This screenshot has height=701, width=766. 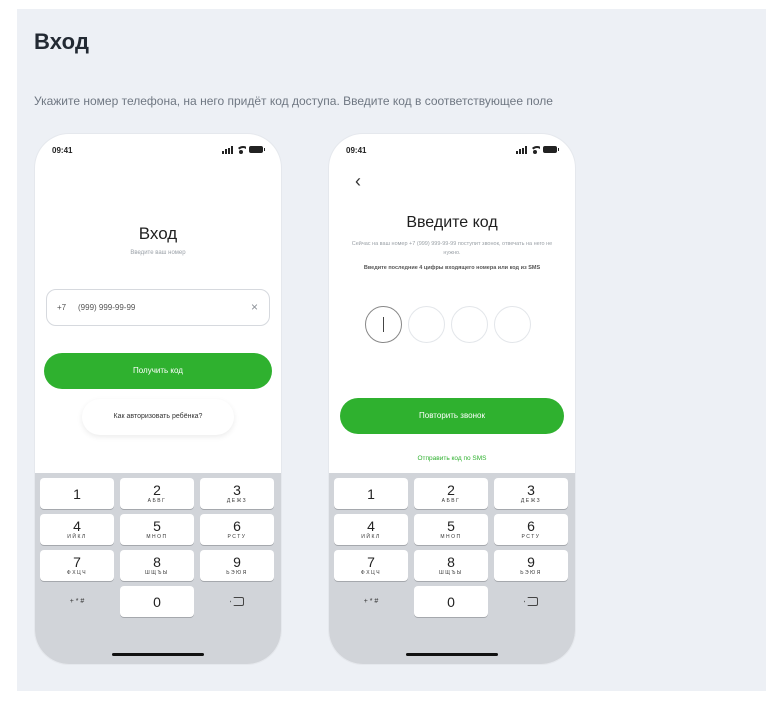 What do you see at coordinates (254, 307) in the screenshot?
I see `clear-icon: ×` at bounding box center [254, 307].